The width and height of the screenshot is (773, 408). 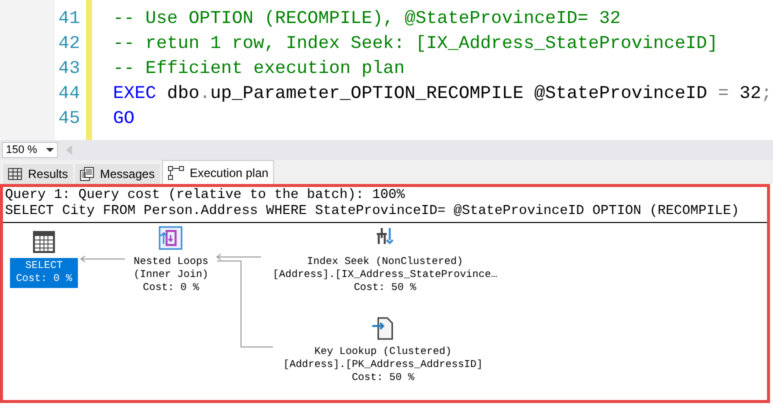 I want to click on connector-arrow, so click(x=103, y=259).